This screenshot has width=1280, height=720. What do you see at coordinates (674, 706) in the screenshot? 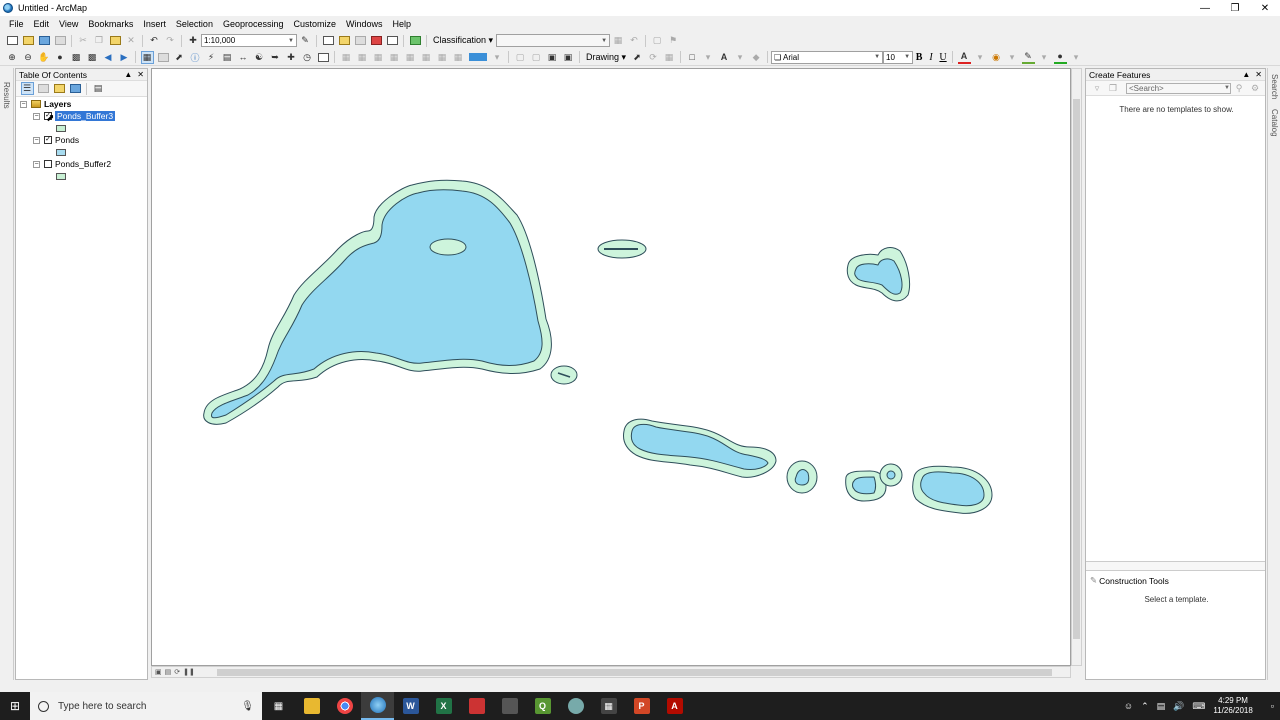
I see `acrobat-icon: A` at bounding box center [674, 706].